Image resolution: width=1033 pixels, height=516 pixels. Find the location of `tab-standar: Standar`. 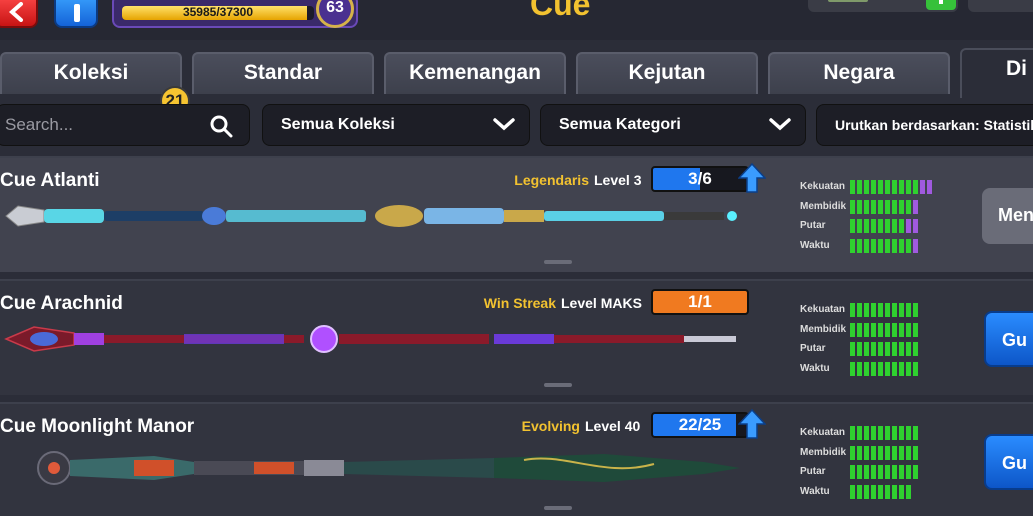

tab-standar: Standar is located at coordinates (283, 73).